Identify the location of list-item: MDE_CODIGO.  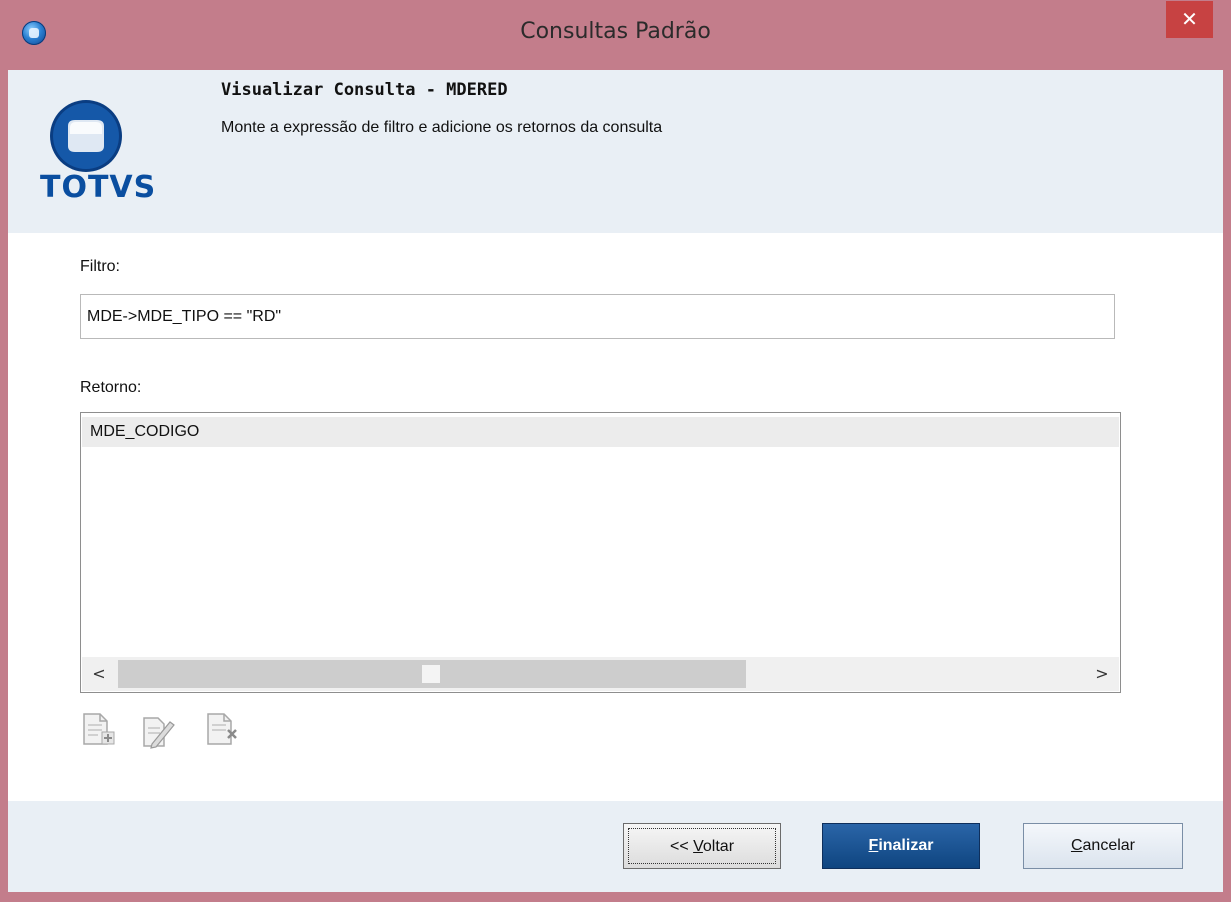
(600, 432).